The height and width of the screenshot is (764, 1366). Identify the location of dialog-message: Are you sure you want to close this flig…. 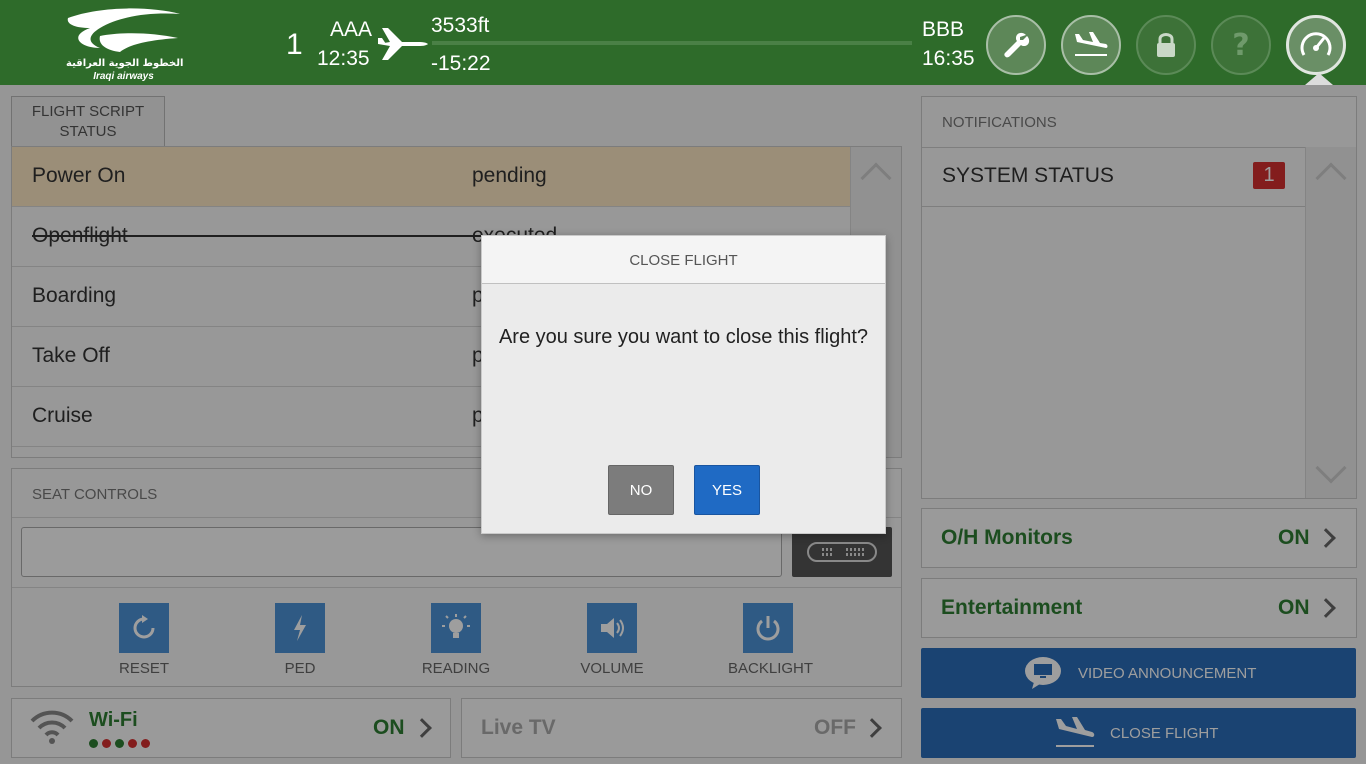
(683, 337).